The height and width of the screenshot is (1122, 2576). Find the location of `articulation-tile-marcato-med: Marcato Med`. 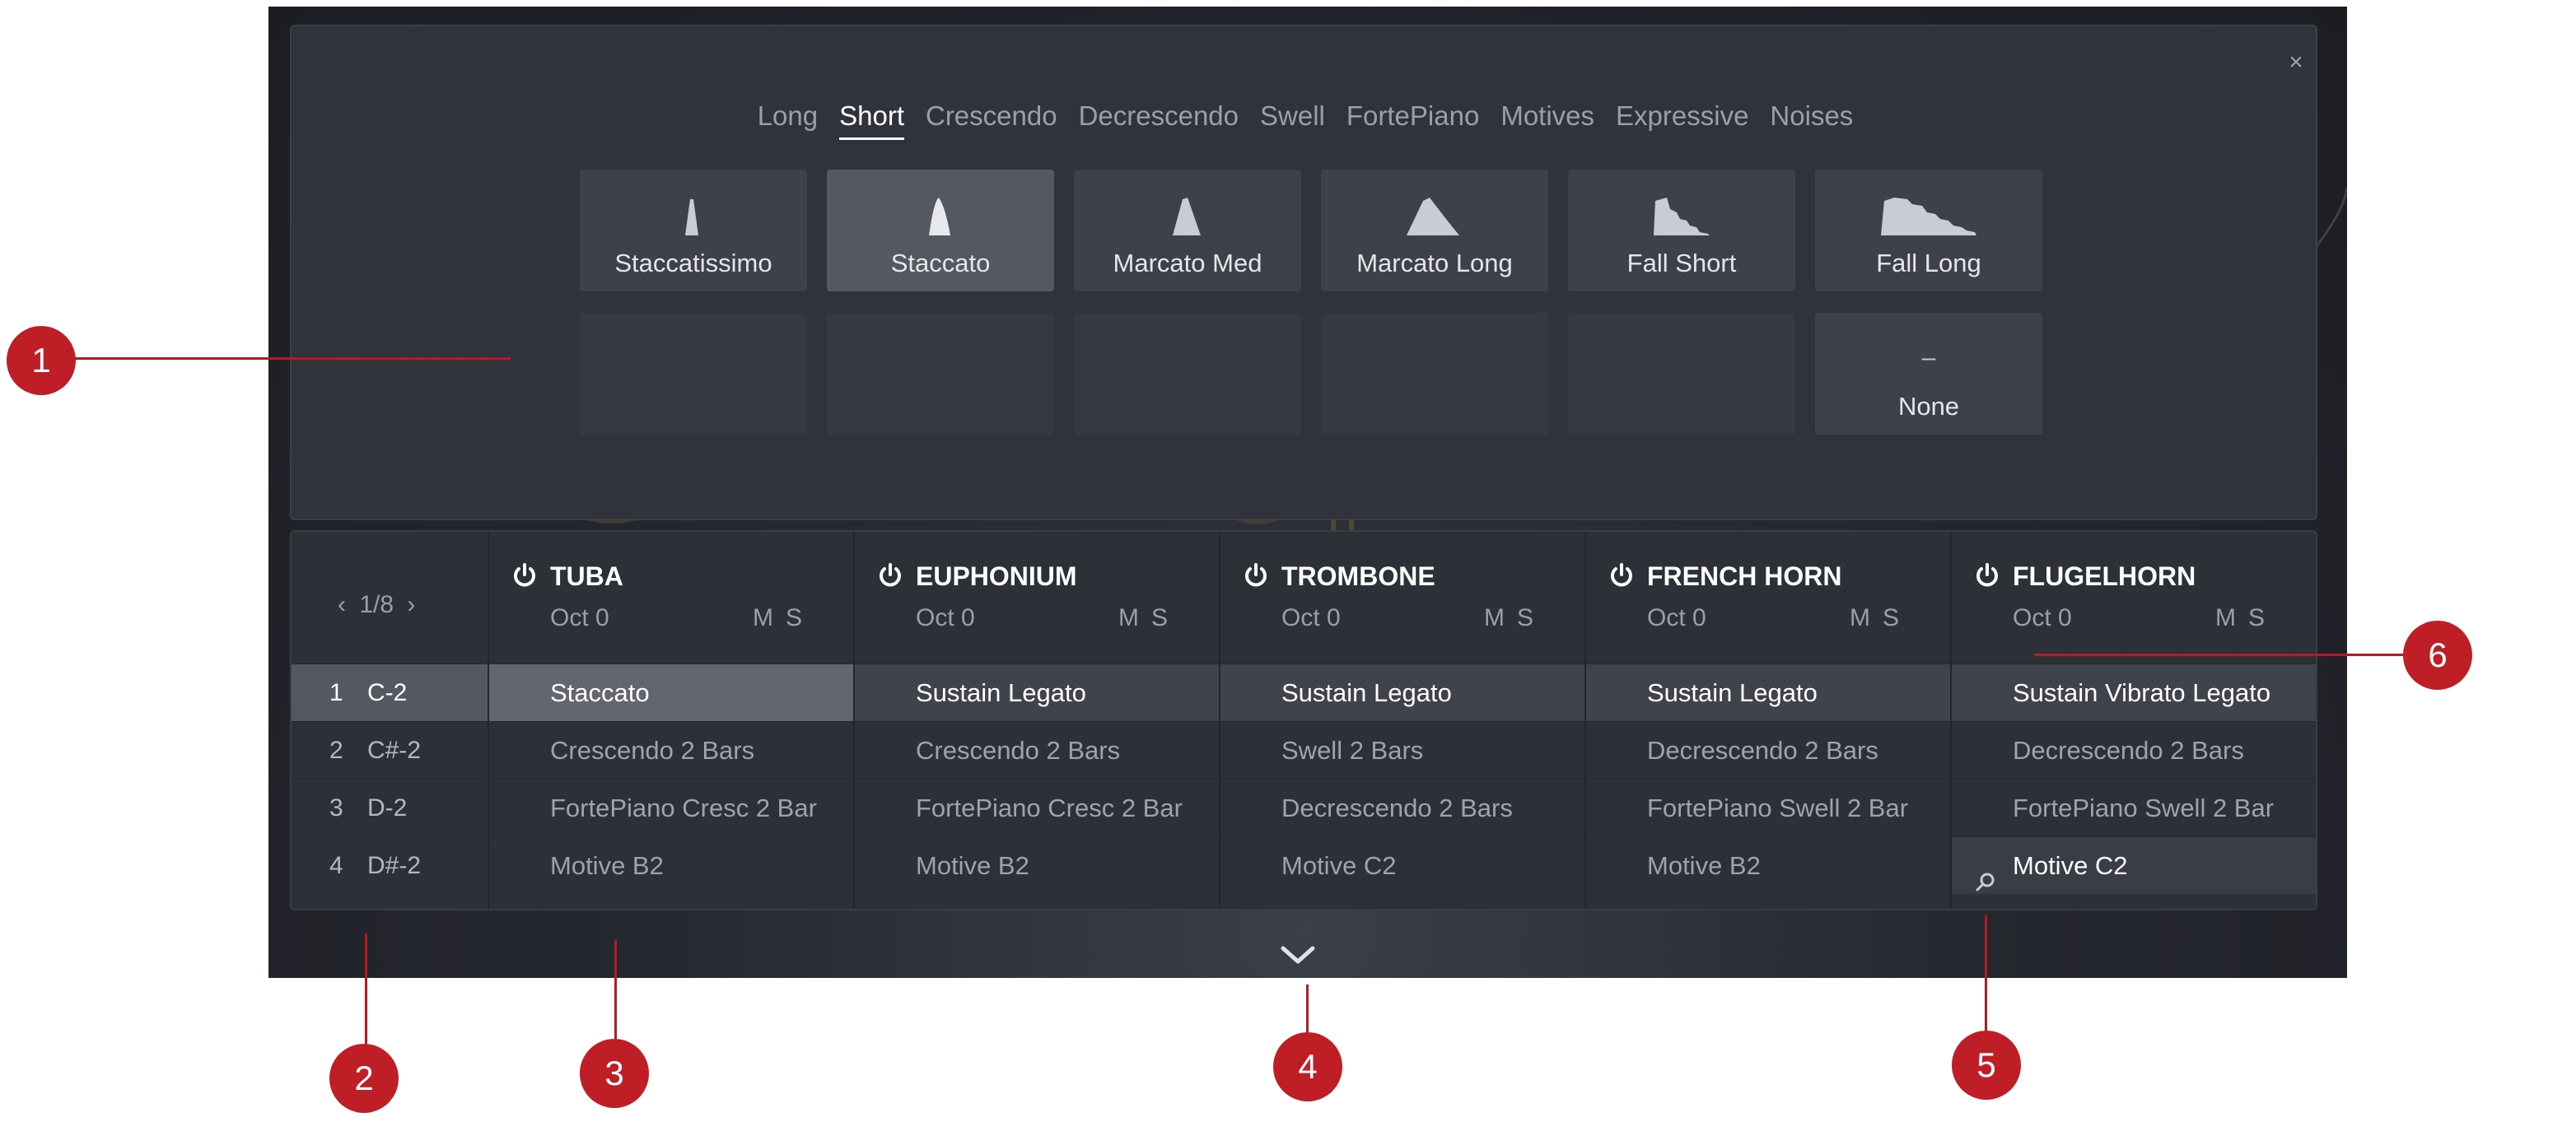

articulation-tile-marcato-med: Marcato Med is located at coordinates (1187, 230).